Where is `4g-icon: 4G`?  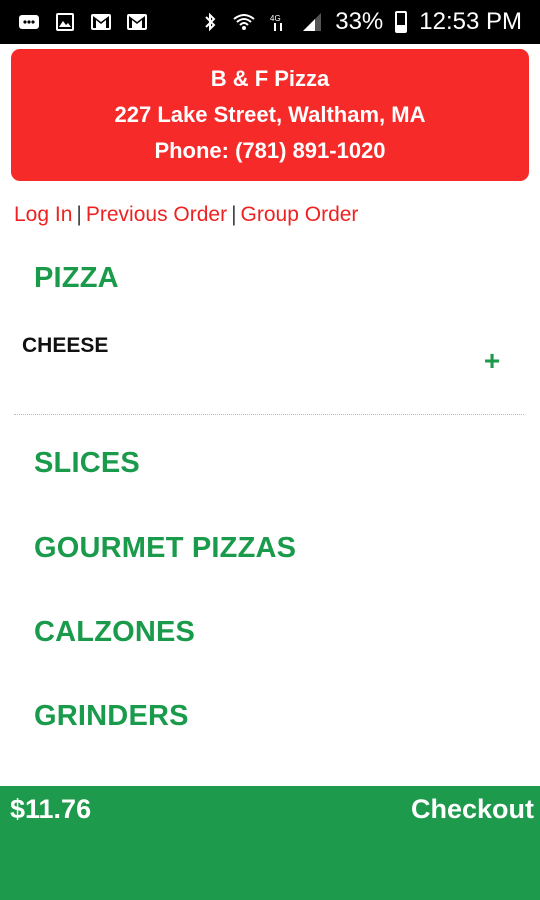 4g-icon: 4G is located at coordinates (278, 22).